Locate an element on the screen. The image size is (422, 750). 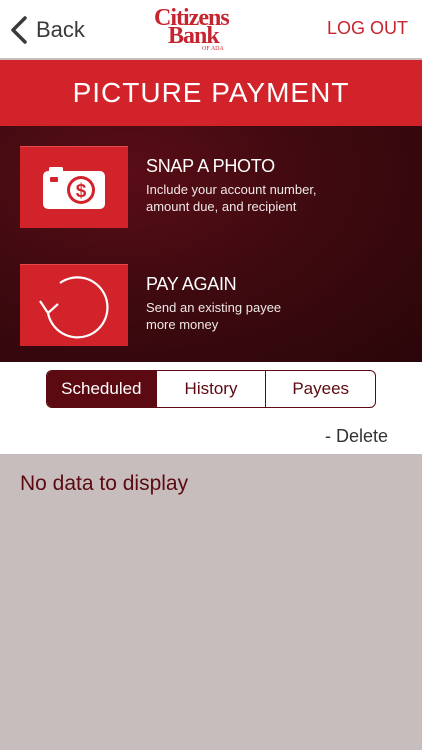
repeat-arrow-icon is located at coordinates (74, 306).